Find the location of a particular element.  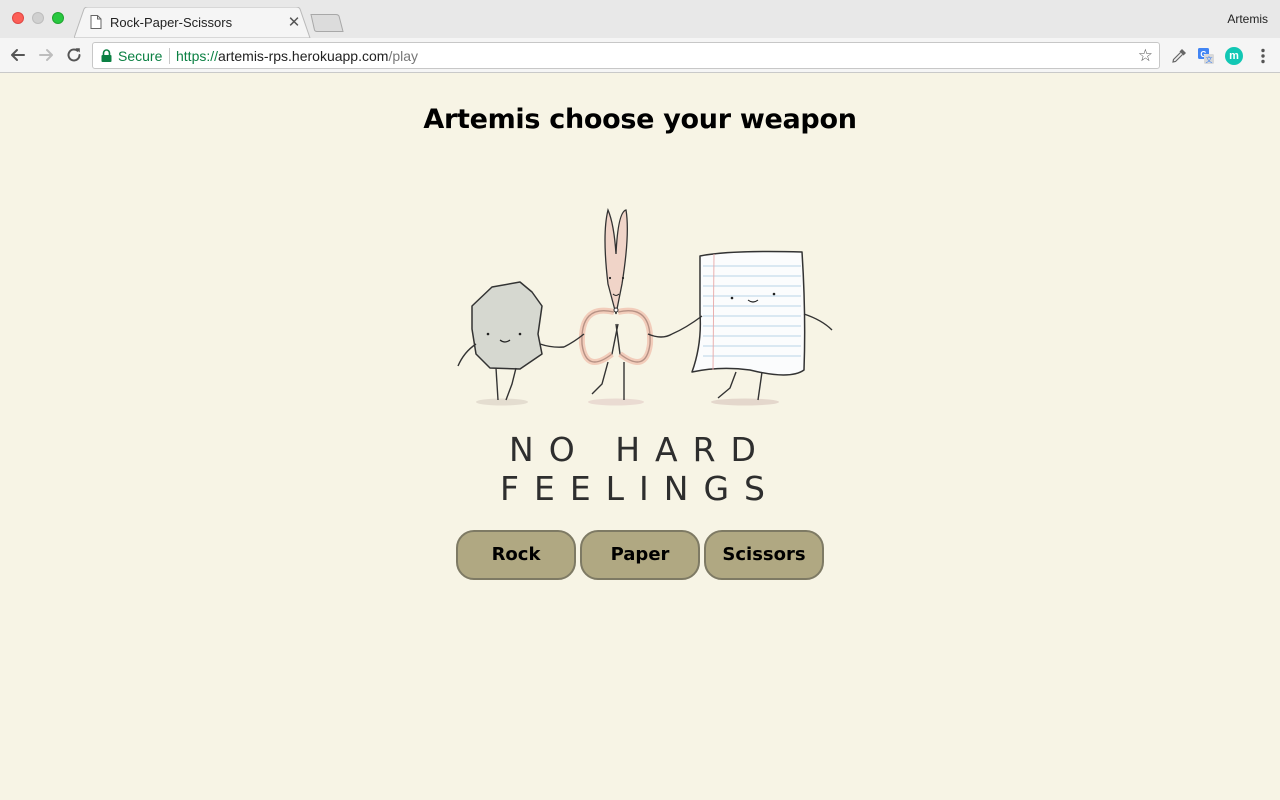

reload-icon is located at coordinates (74, 55).